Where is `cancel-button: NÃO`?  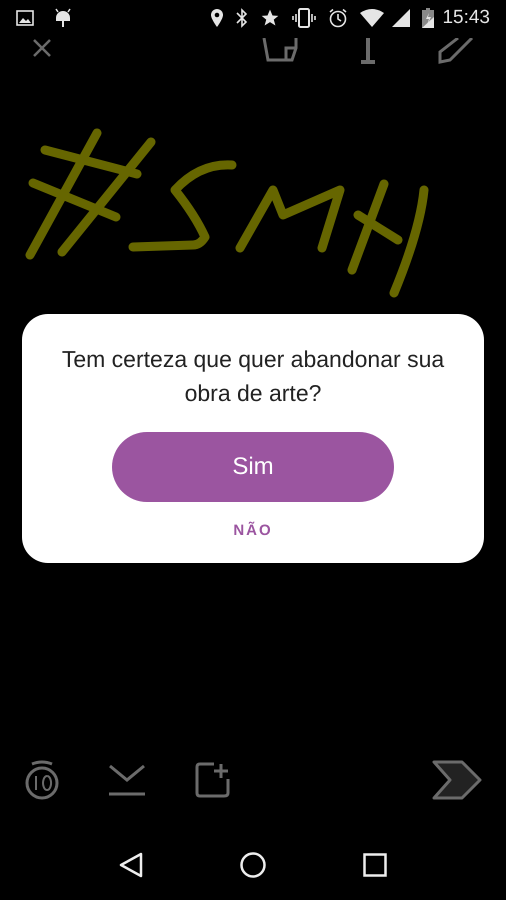
cancel-button: NÃO is located at coordinates (253, 531).